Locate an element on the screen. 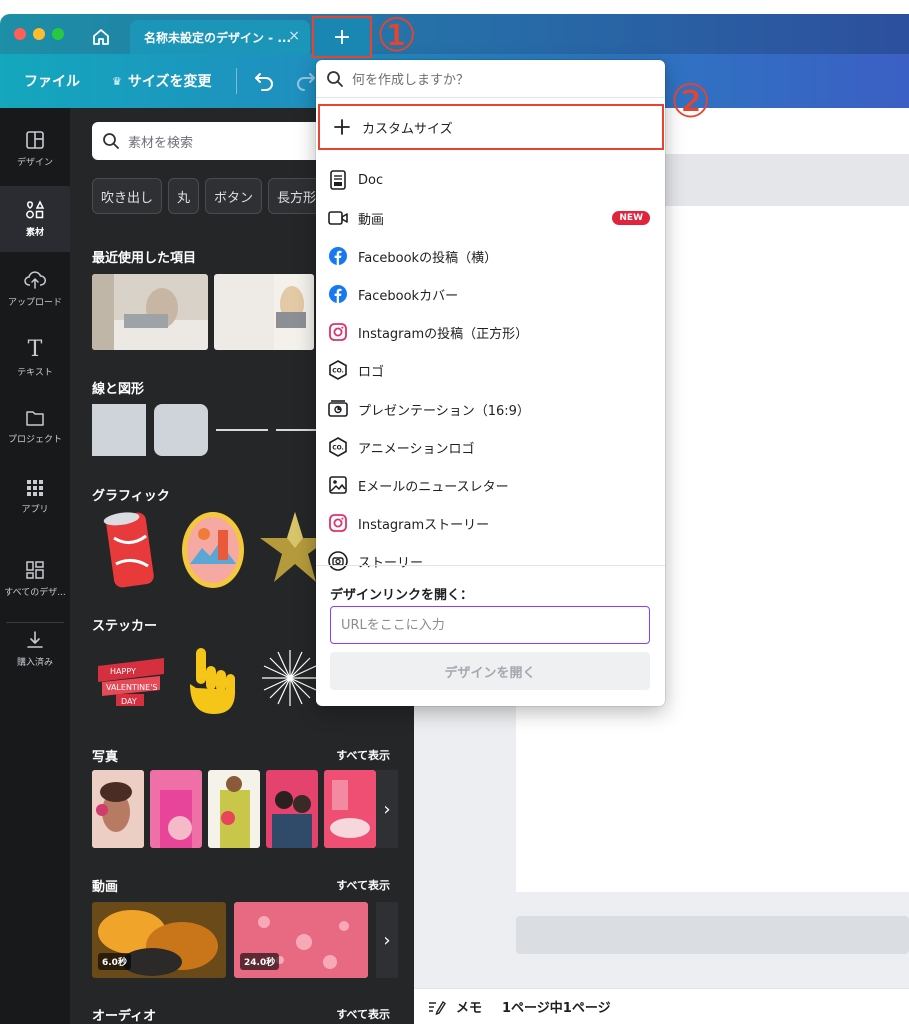  annotation-marker-1: ① is located at coordinates (397, 38).